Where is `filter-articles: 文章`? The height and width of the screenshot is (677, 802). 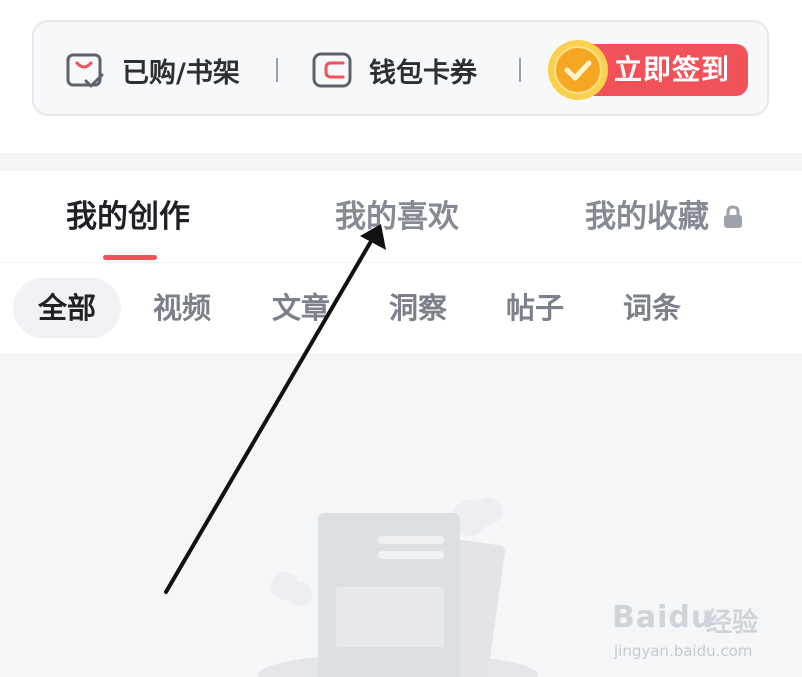 filter-articles: 文章 is located at coordinates (301, 308).